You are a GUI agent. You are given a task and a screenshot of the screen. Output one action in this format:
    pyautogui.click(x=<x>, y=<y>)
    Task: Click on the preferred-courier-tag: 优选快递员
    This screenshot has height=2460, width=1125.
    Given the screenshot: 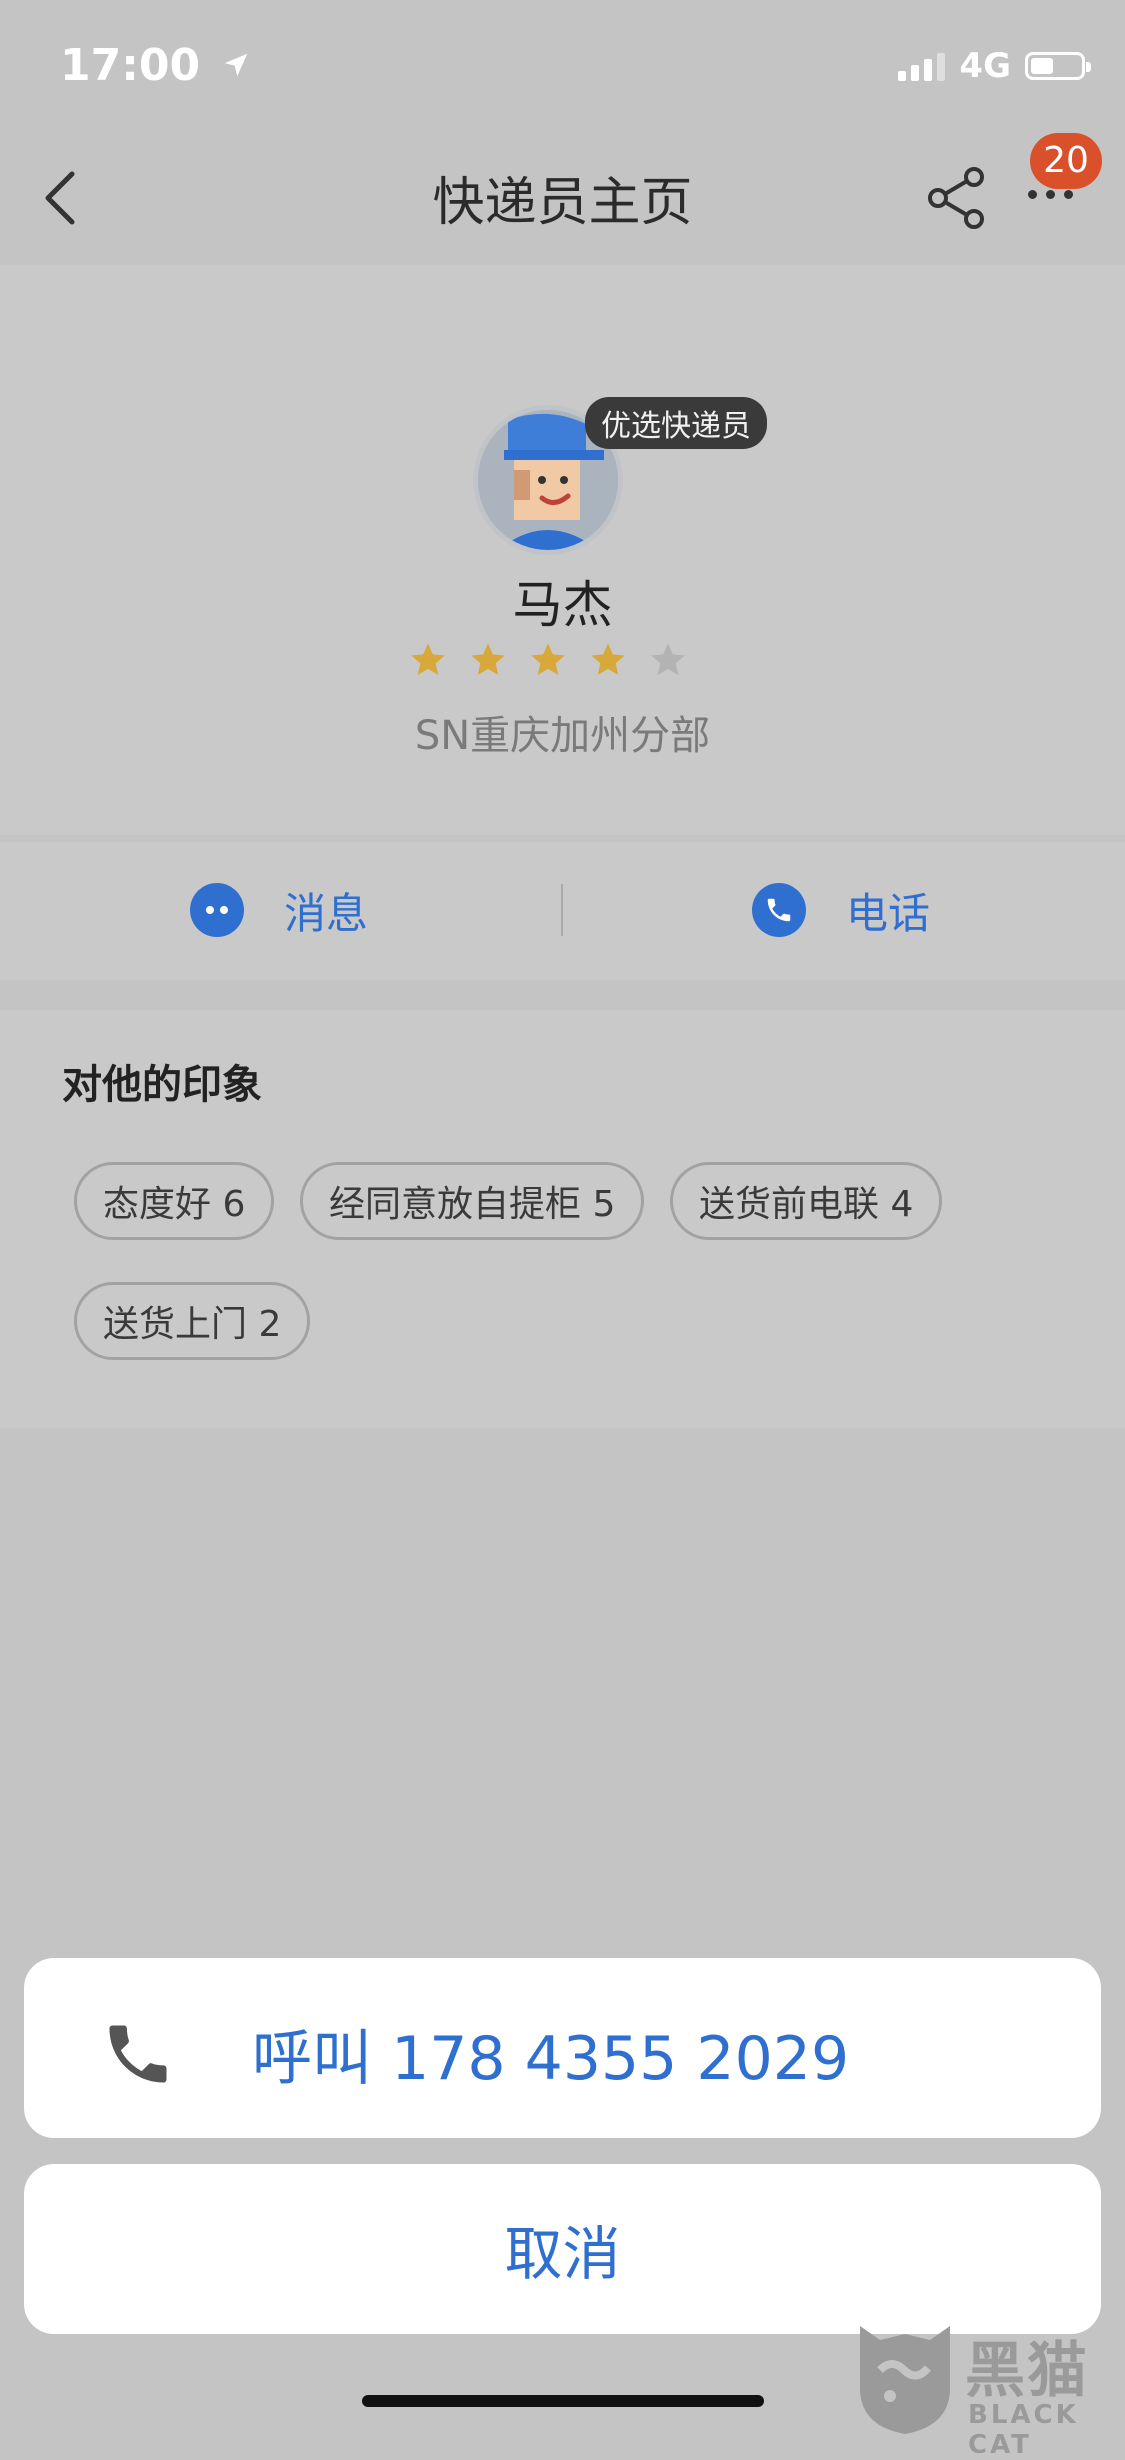 What is the action you would take?
    pyautogui.click(x=676, y=423)
    